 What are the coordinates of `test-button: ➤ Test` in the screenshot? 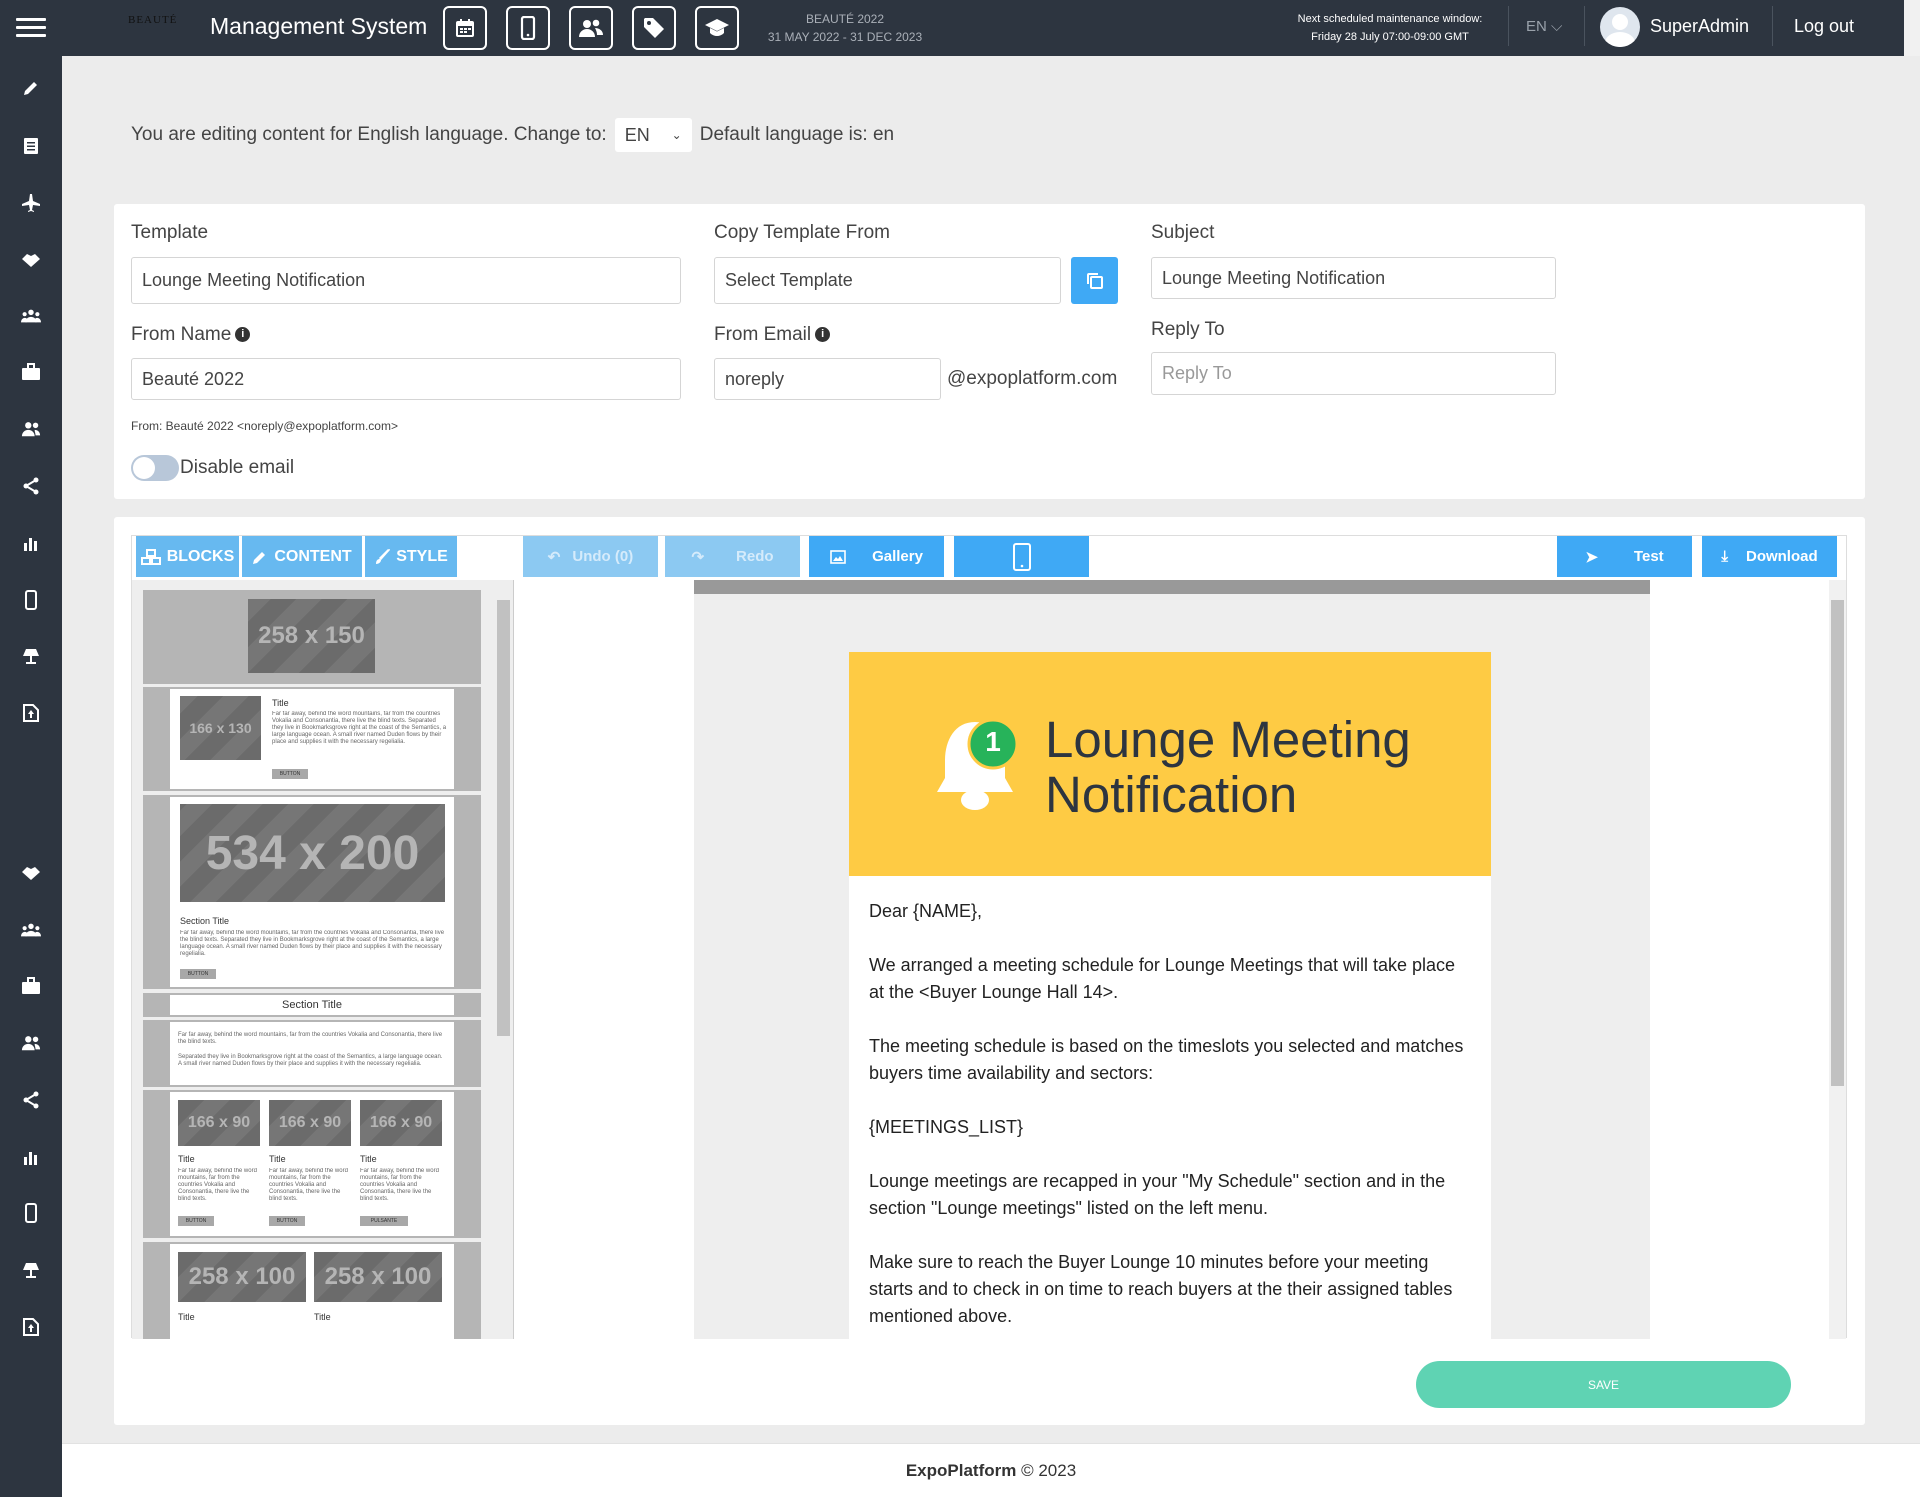 It's located at (1624, 556).